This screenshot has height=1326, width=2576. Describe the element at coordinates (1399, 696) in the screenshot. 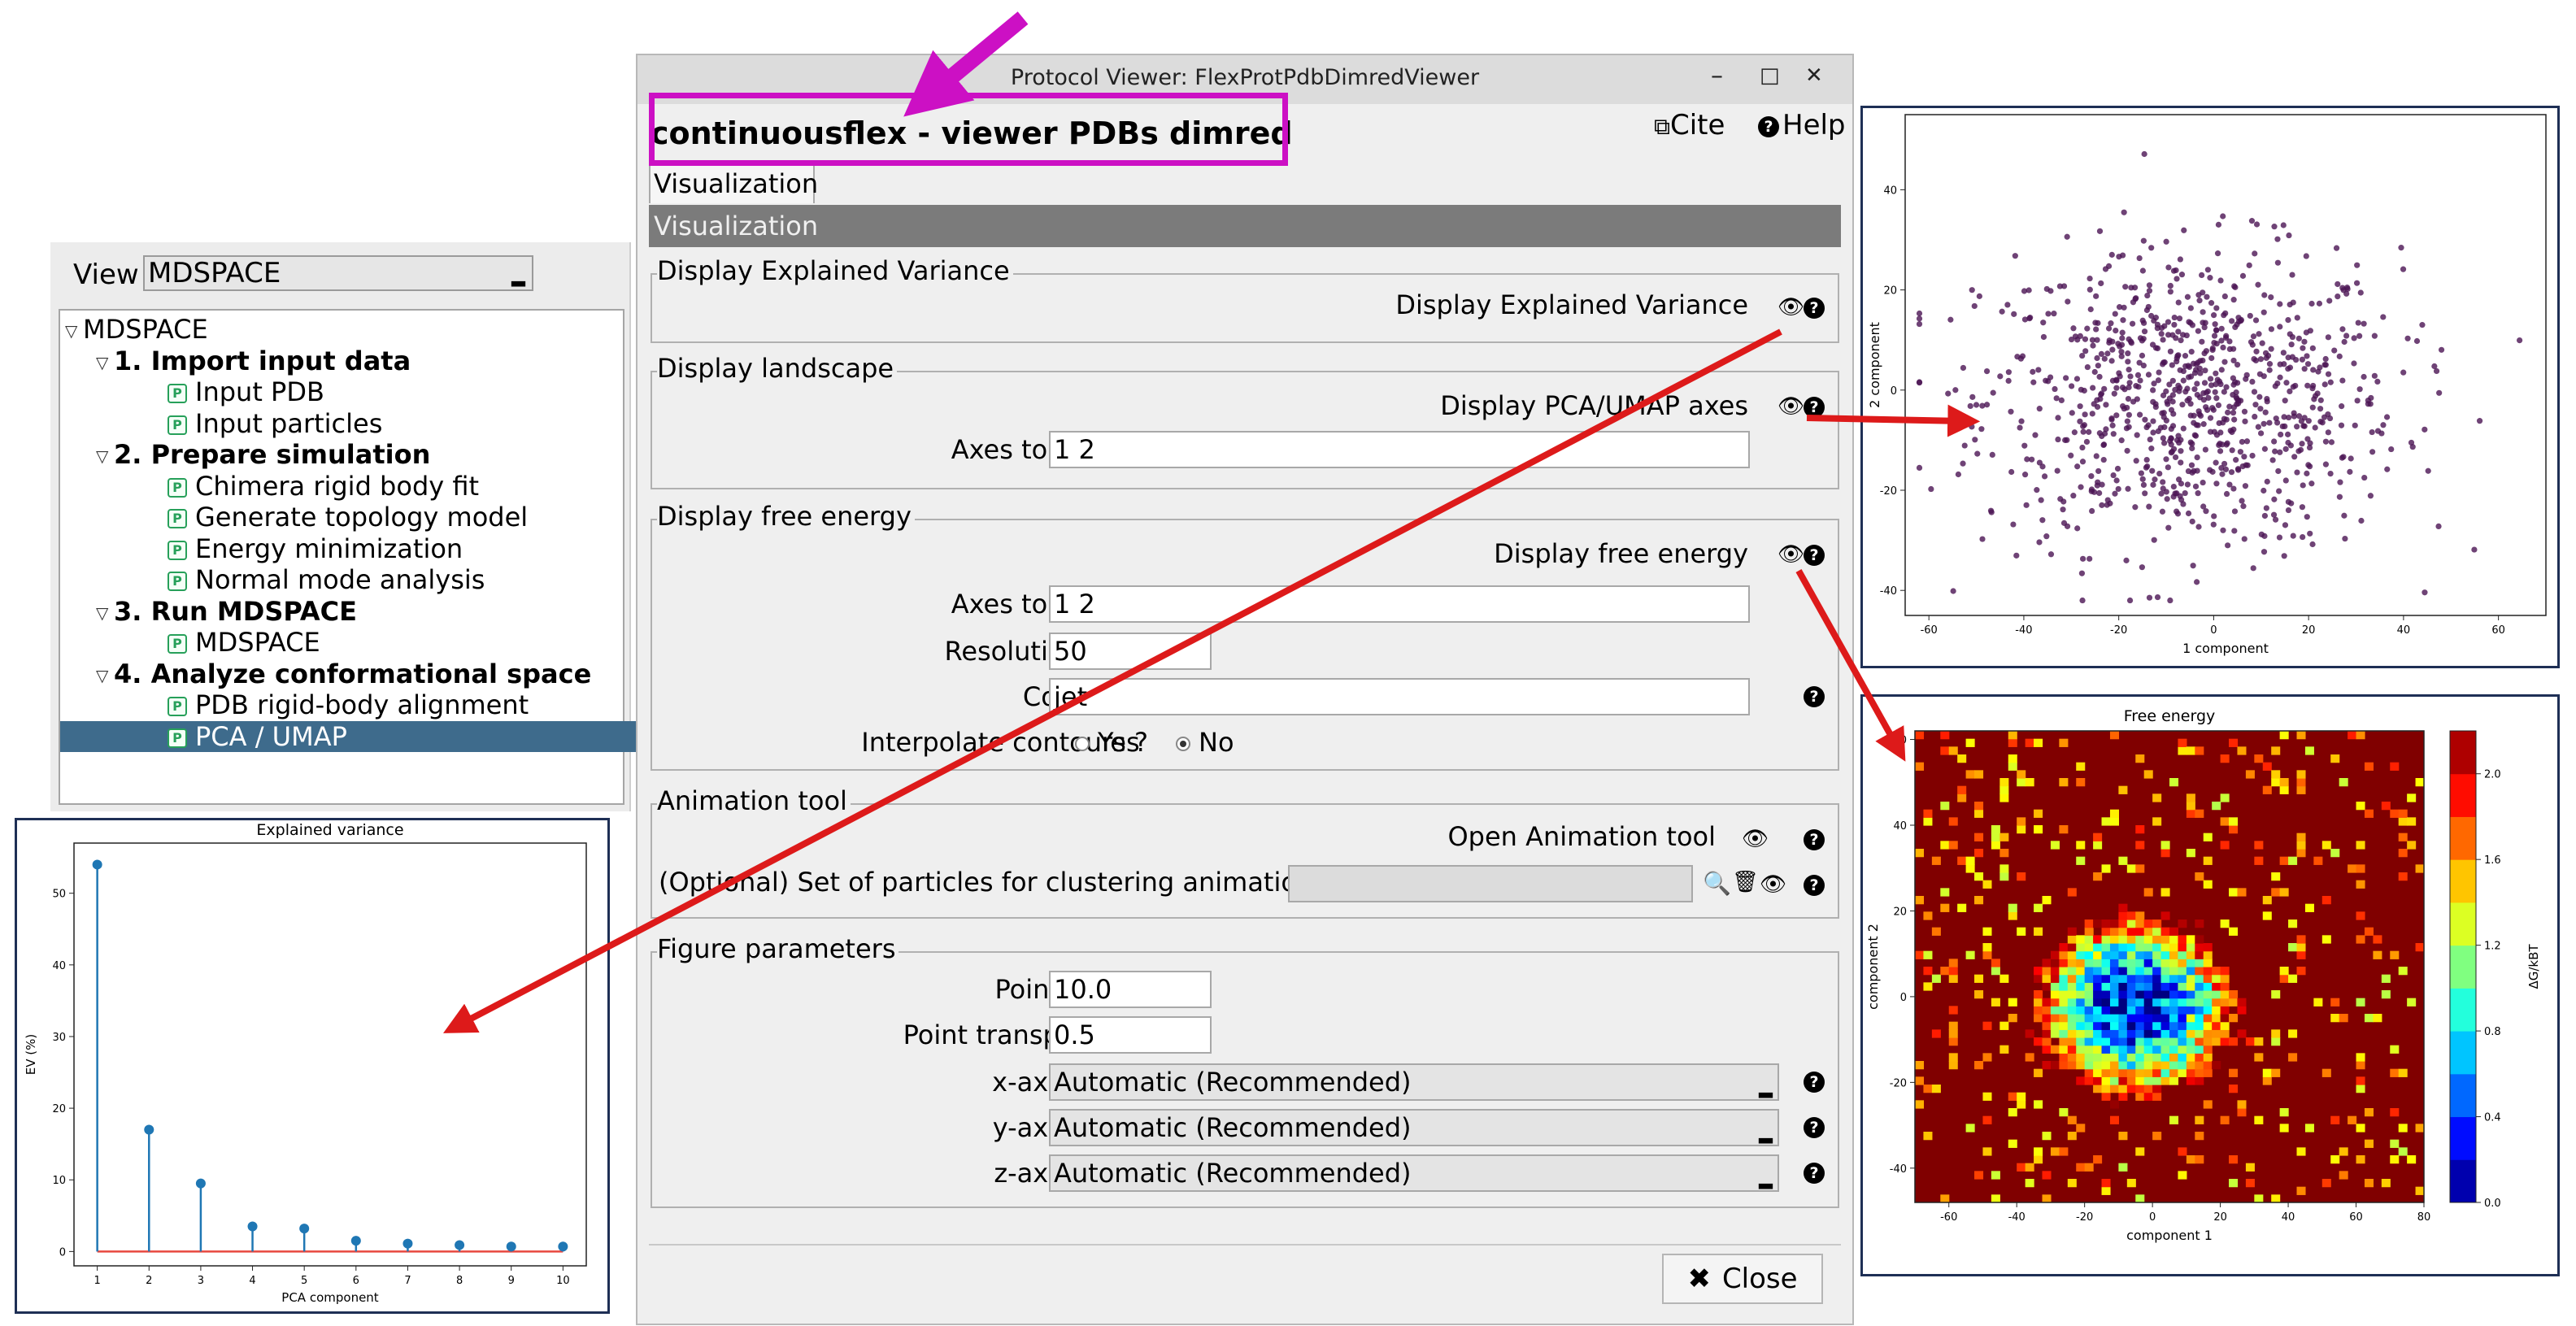

I see `colormap-input: jet` at that location.